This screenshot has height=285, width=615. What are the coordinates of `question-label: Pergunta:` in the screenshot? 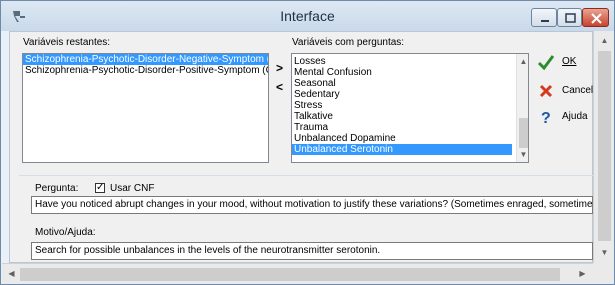 It's located at (57, 188).